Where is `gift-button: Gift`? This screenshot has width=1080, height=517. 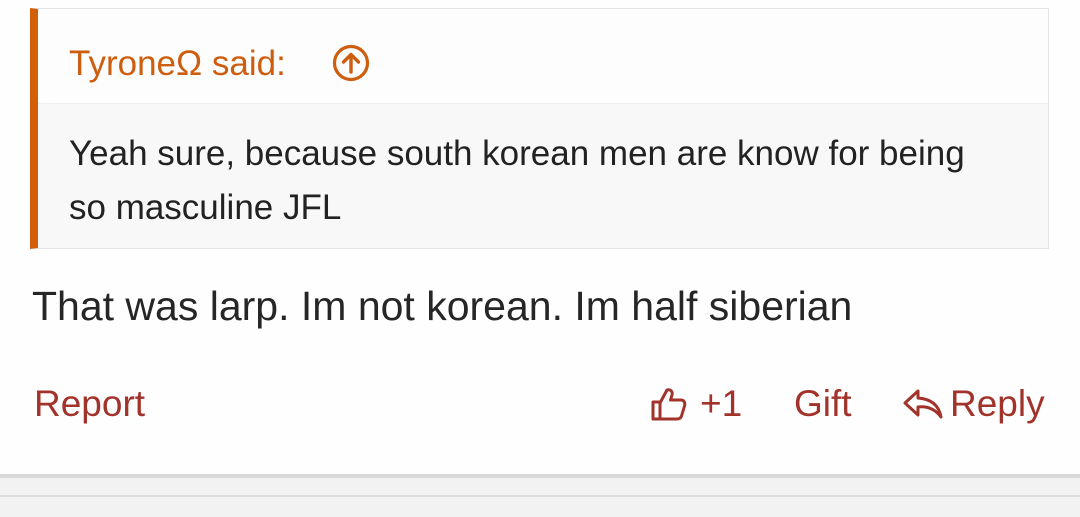 gift-button: Gift is located at coordinates (823, 404).